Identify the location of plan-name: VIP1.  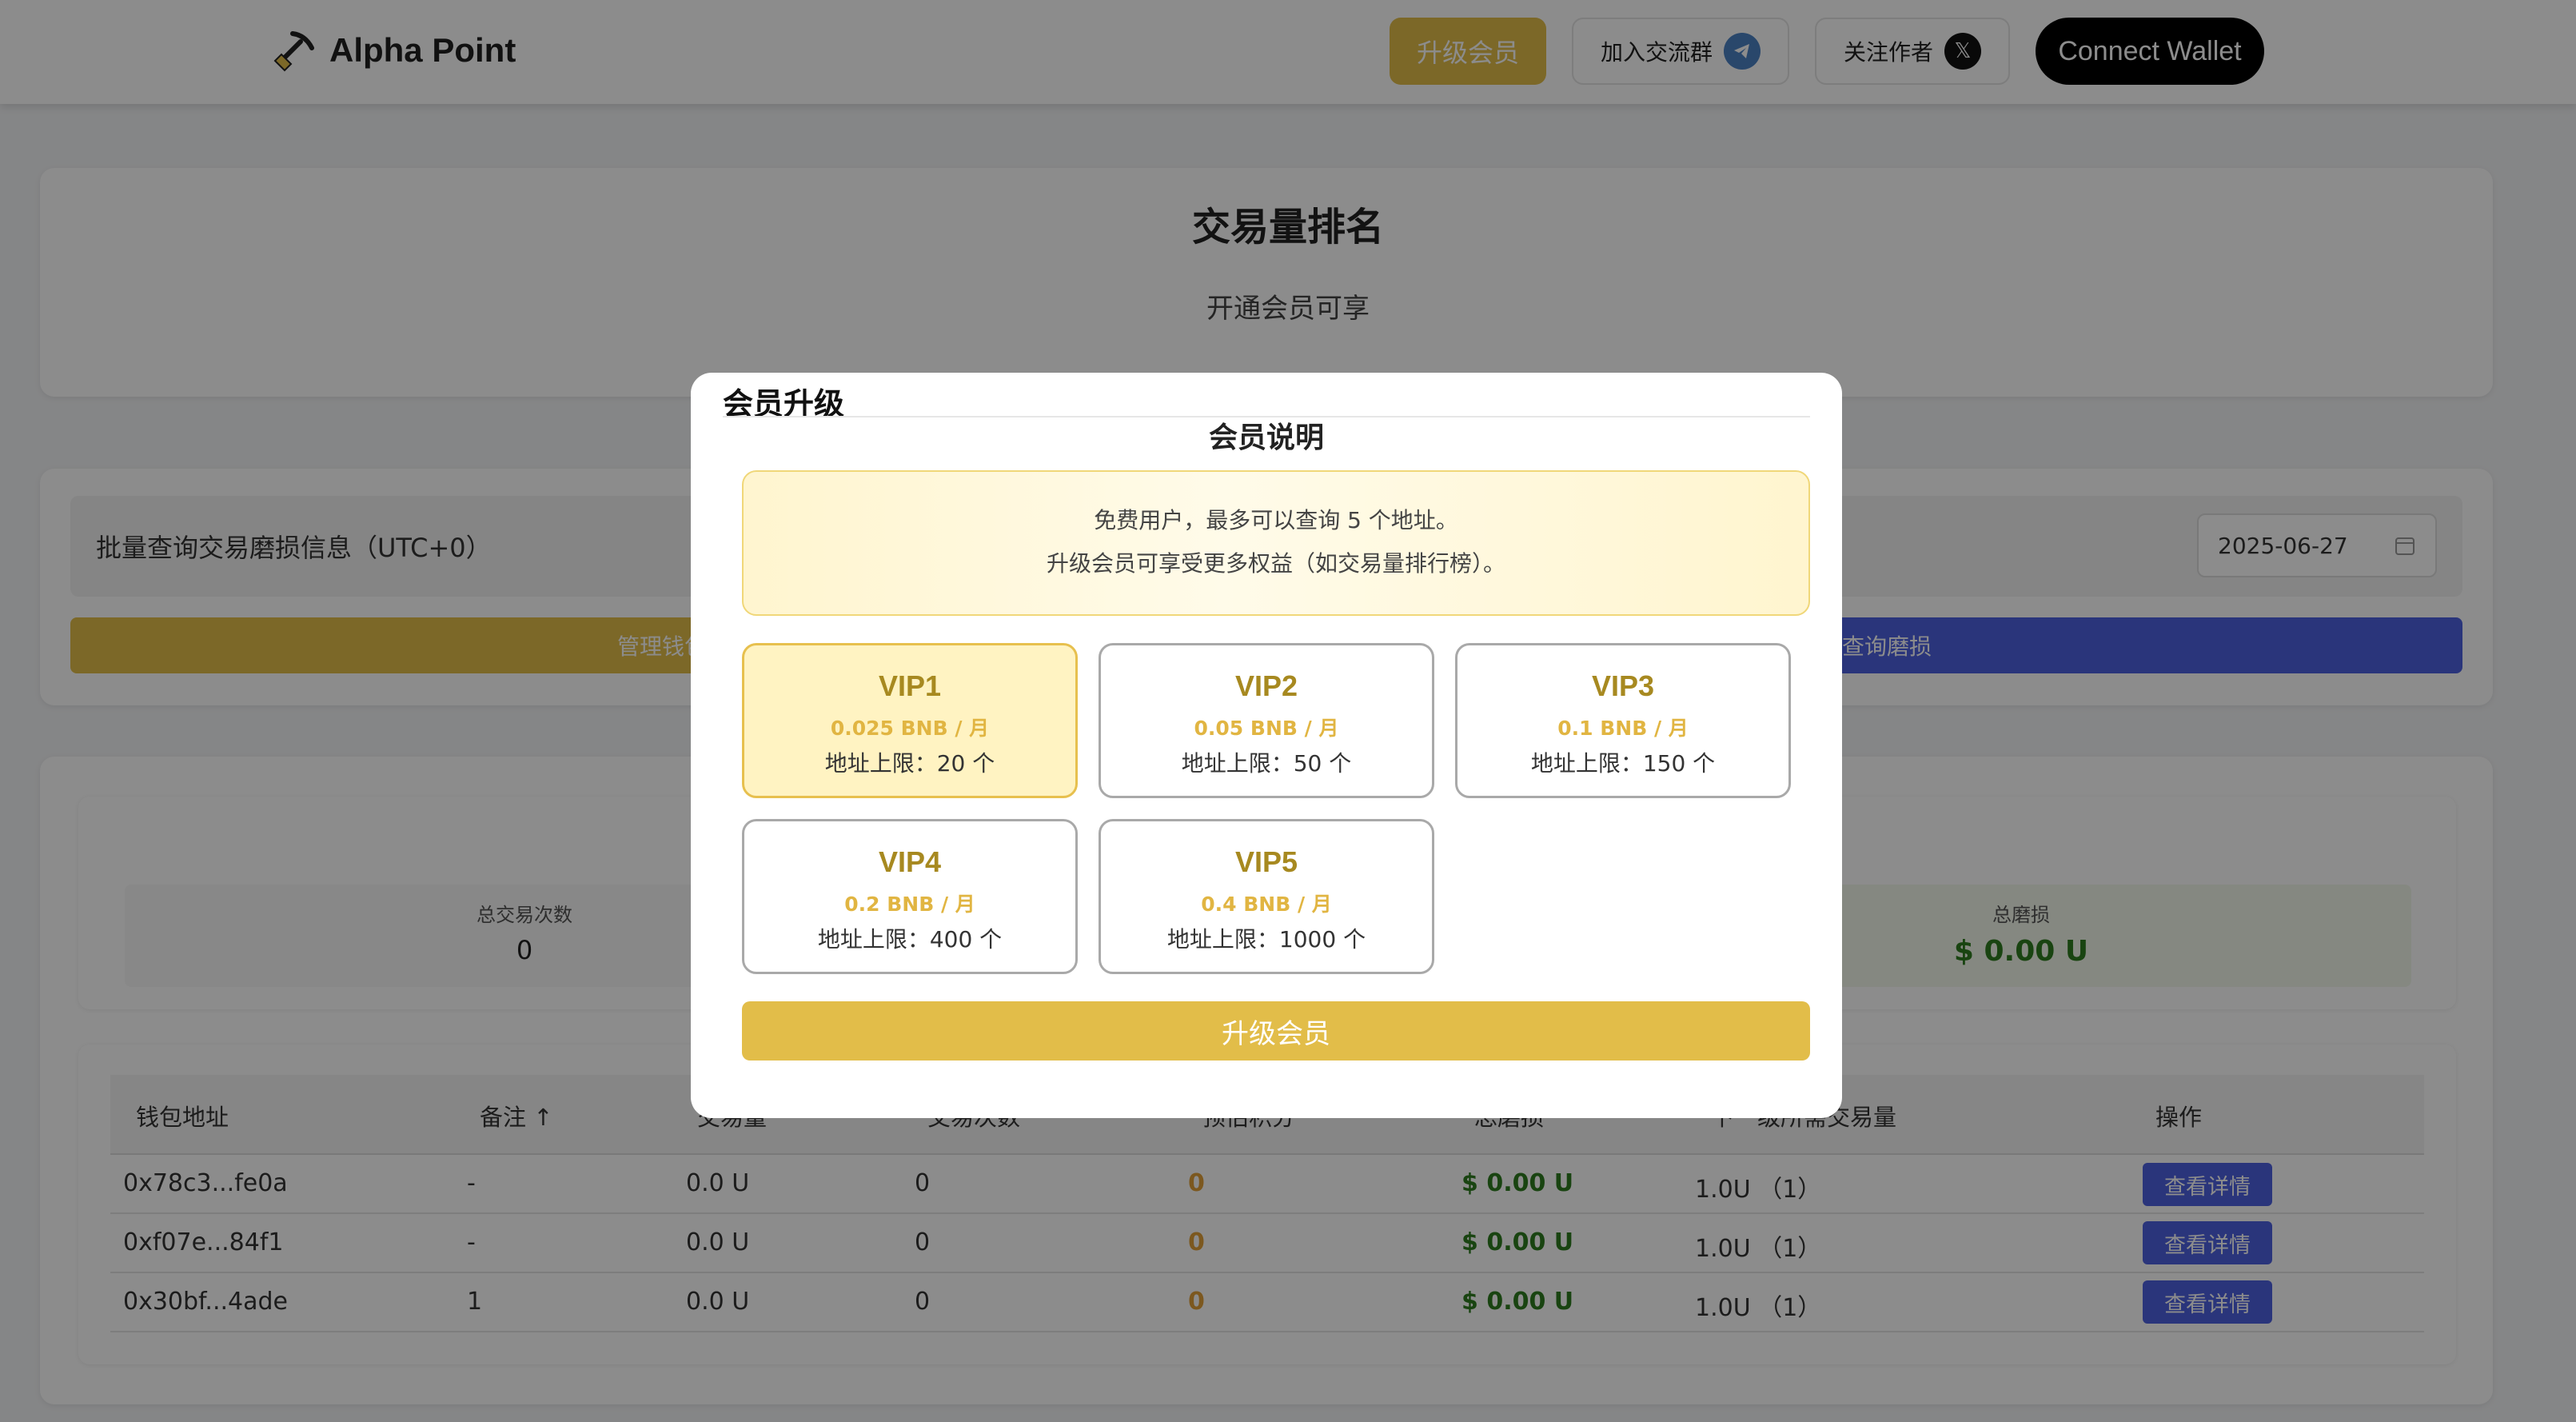
(910, 685).